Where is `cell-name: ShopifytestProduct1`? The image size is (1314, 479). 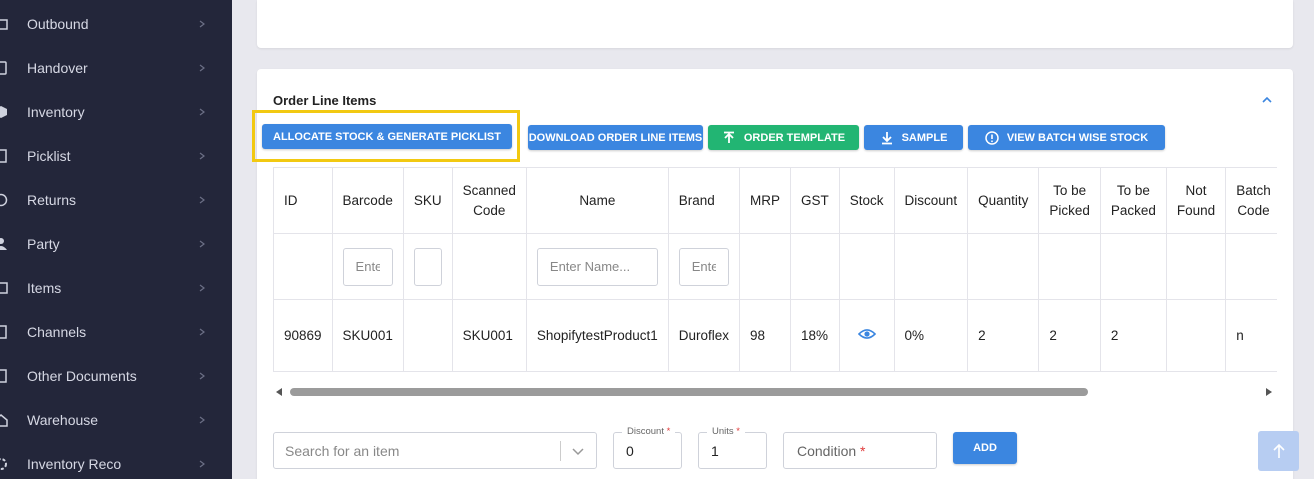
cell-name: ShopifytestProduct1 is located at coordinates (597, 335).